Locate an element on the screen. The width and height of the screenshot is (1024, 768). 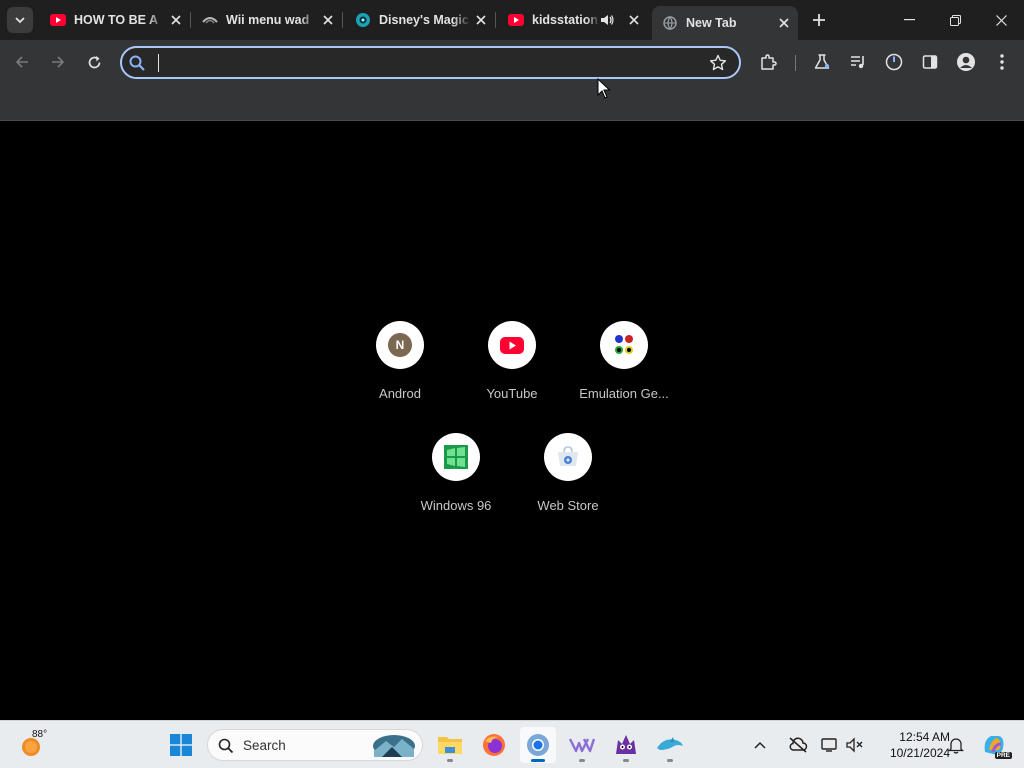
media-controls-button is located at coordinates (858, 62).